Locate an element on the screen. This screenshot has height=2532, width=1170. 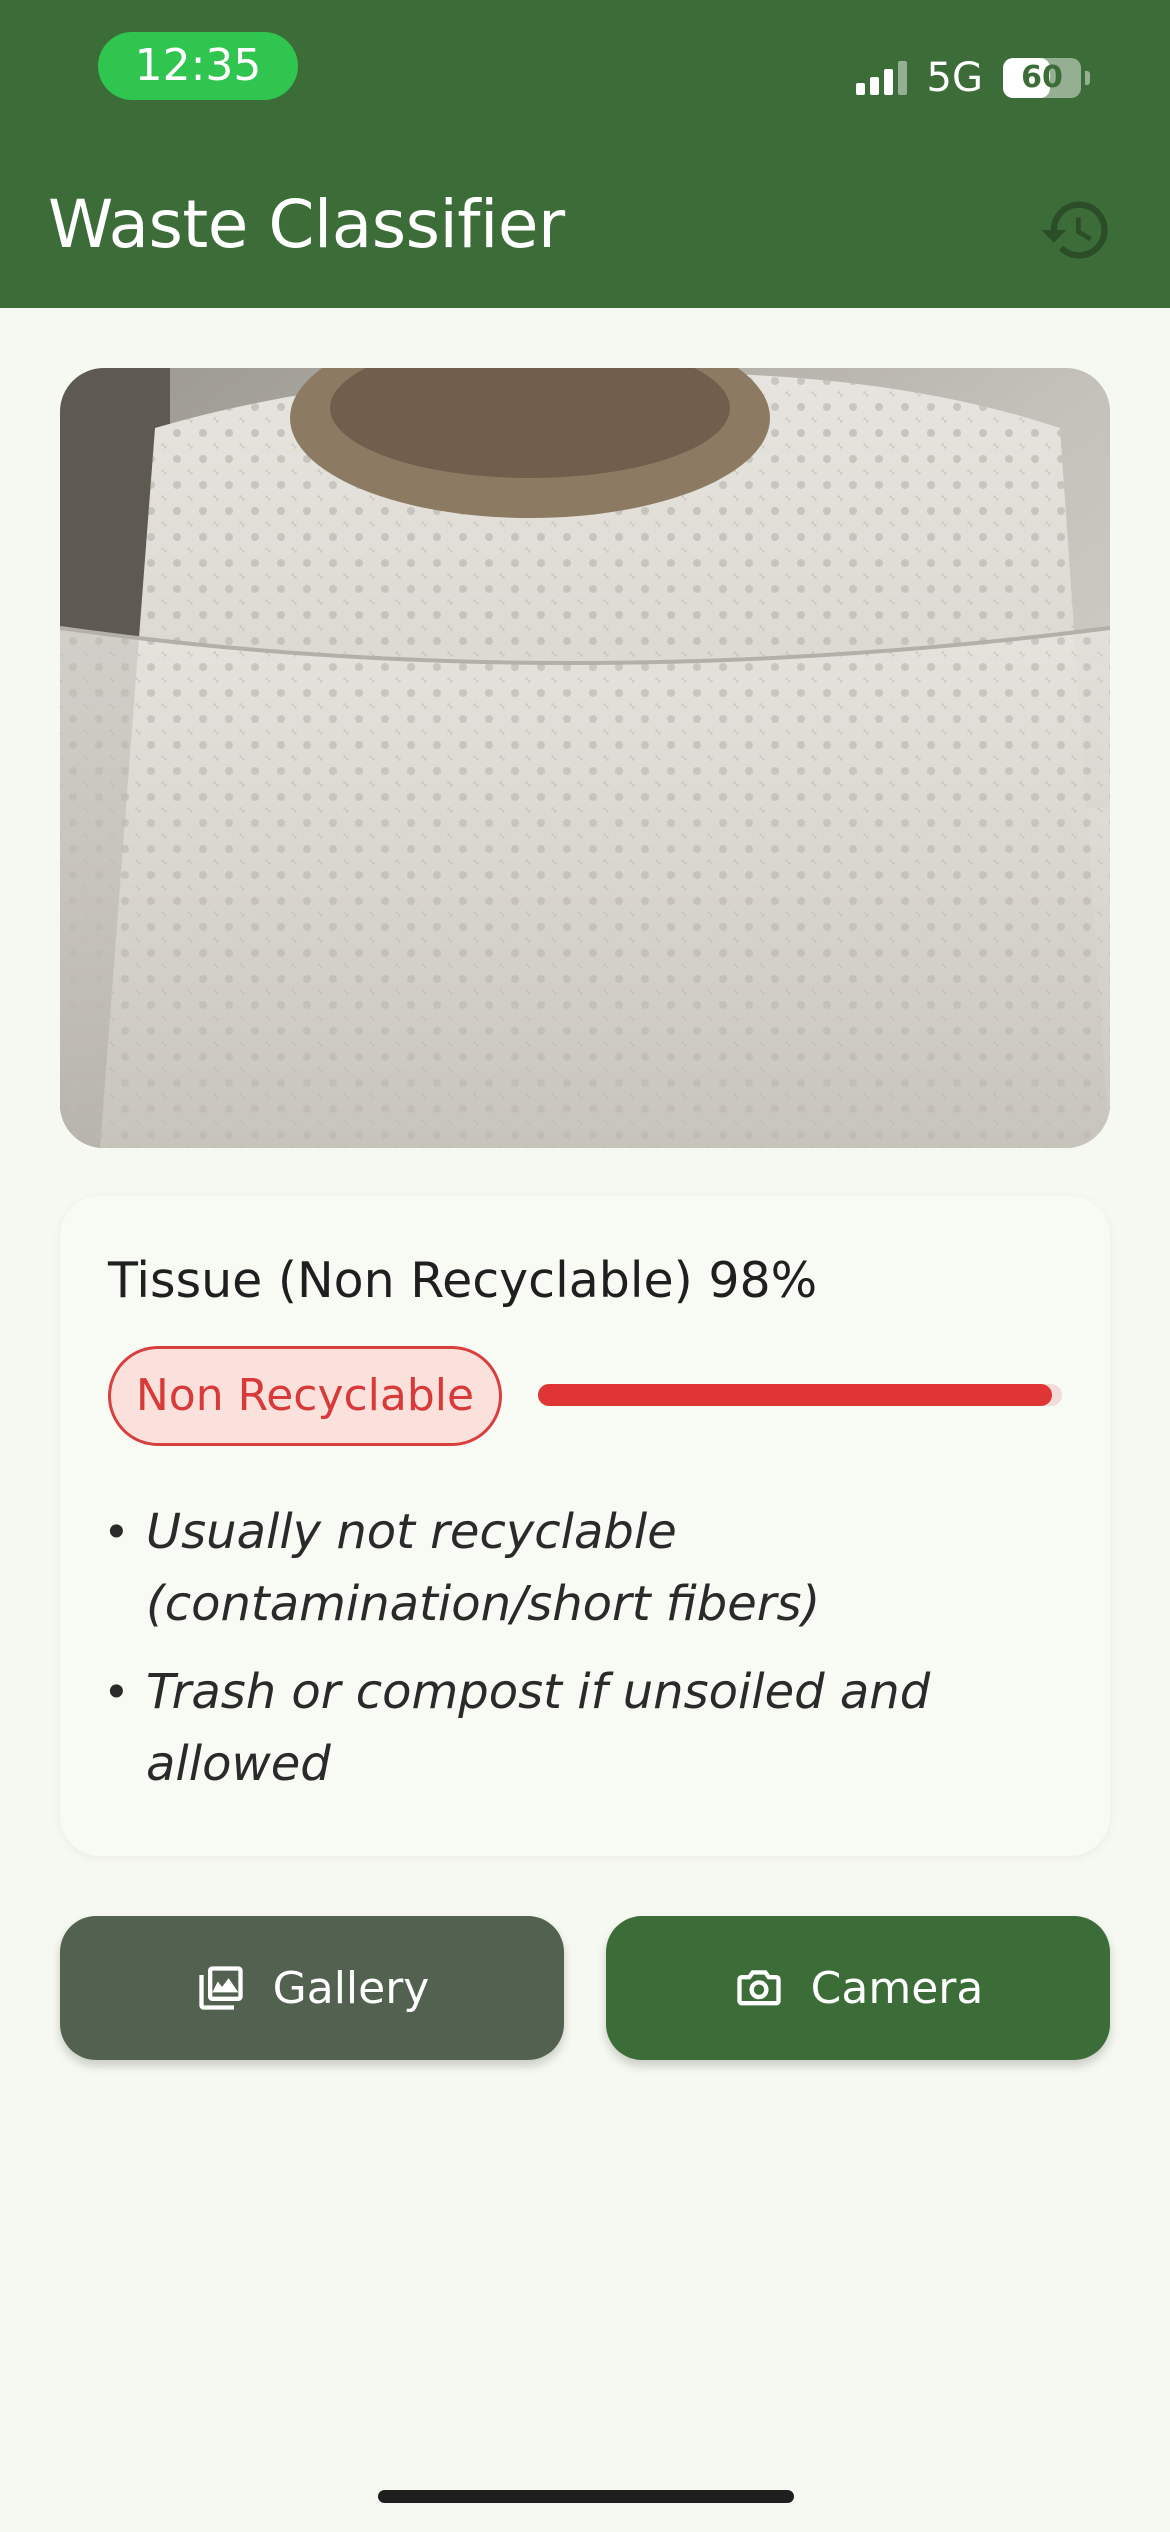
camera-icon is located at coordinates (758, 1988).